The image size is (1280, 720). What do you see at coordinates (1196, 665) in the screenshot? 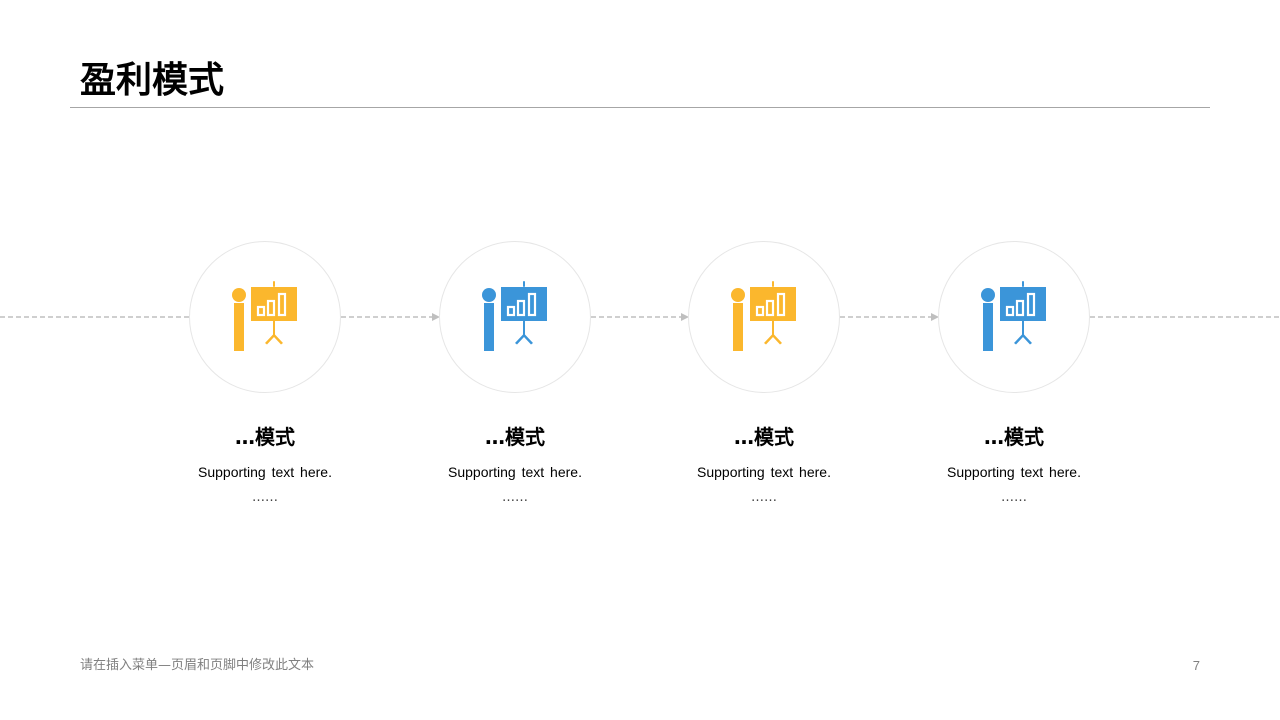
I see `page-number: 7` at bounding box center [1196, 665].